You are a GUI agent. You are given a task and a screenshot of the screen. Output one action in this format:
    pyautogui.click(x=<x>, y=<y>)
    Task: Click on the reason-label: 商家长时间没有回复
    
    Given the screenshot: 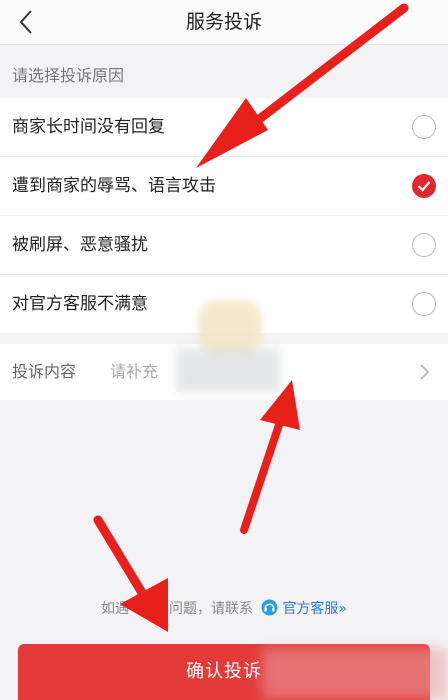 What is the action you would take?
    pyautogui.click(x=88, y=127)
    